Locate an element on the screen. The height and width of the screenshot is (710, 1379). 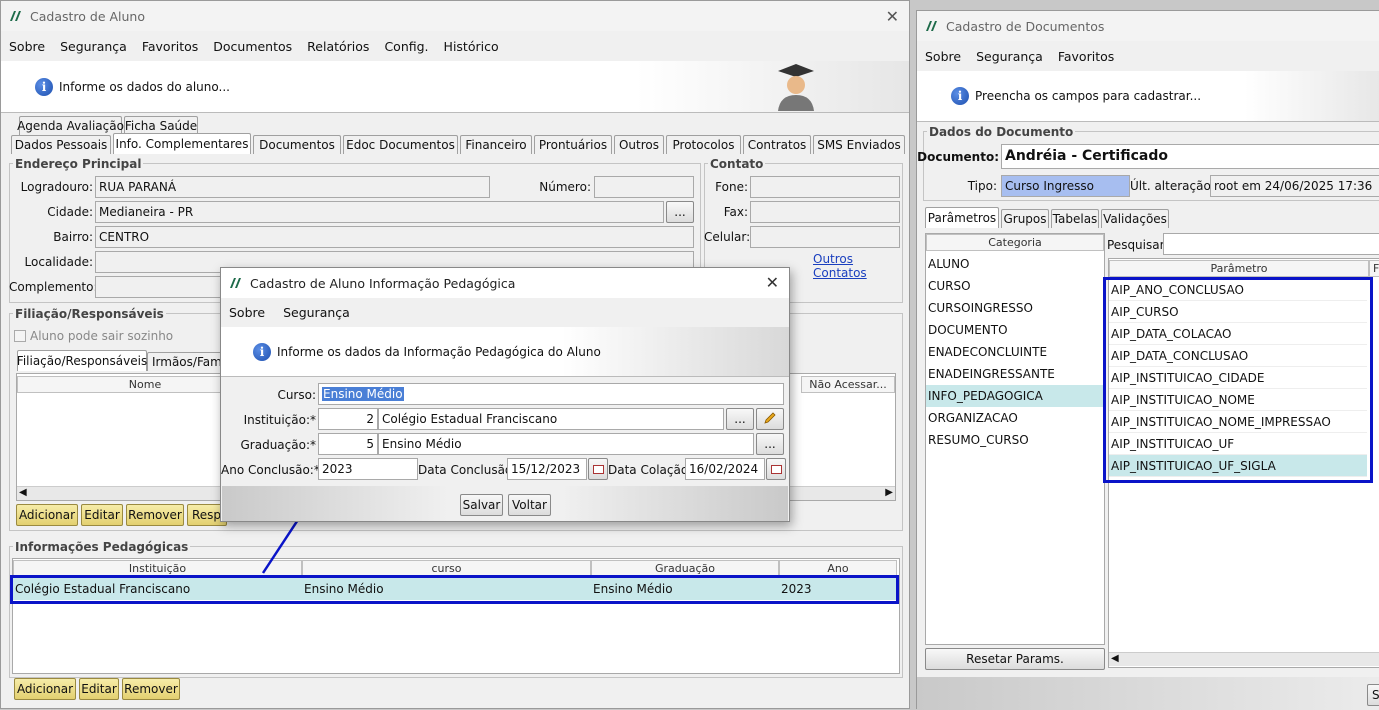
tab-validacoes: Validações is located at coordinates (1135, 218).